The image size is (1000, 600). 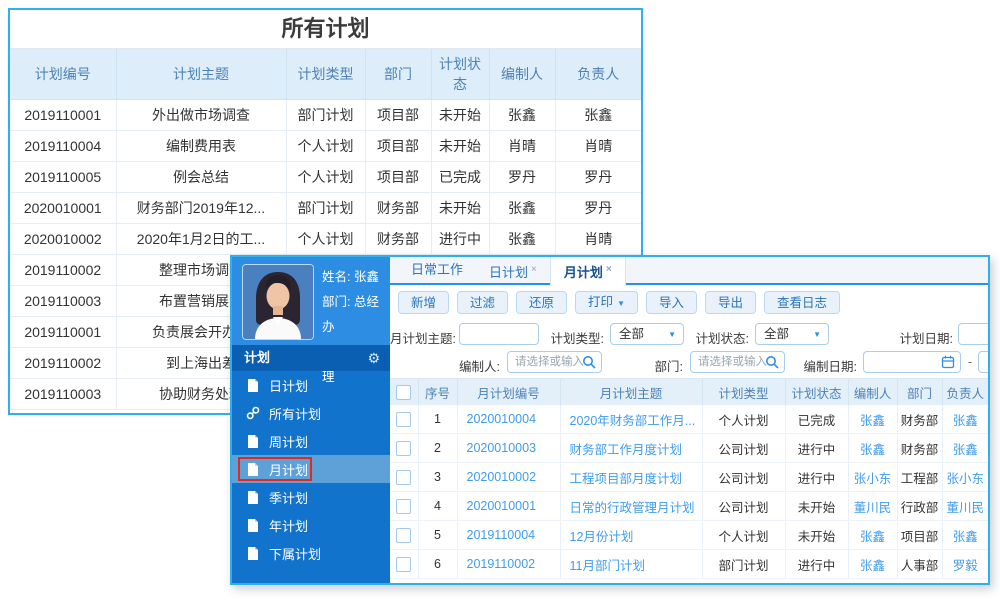 I want to click on dept-filter-input: 请选择或输入, so click(x=737, y=362).